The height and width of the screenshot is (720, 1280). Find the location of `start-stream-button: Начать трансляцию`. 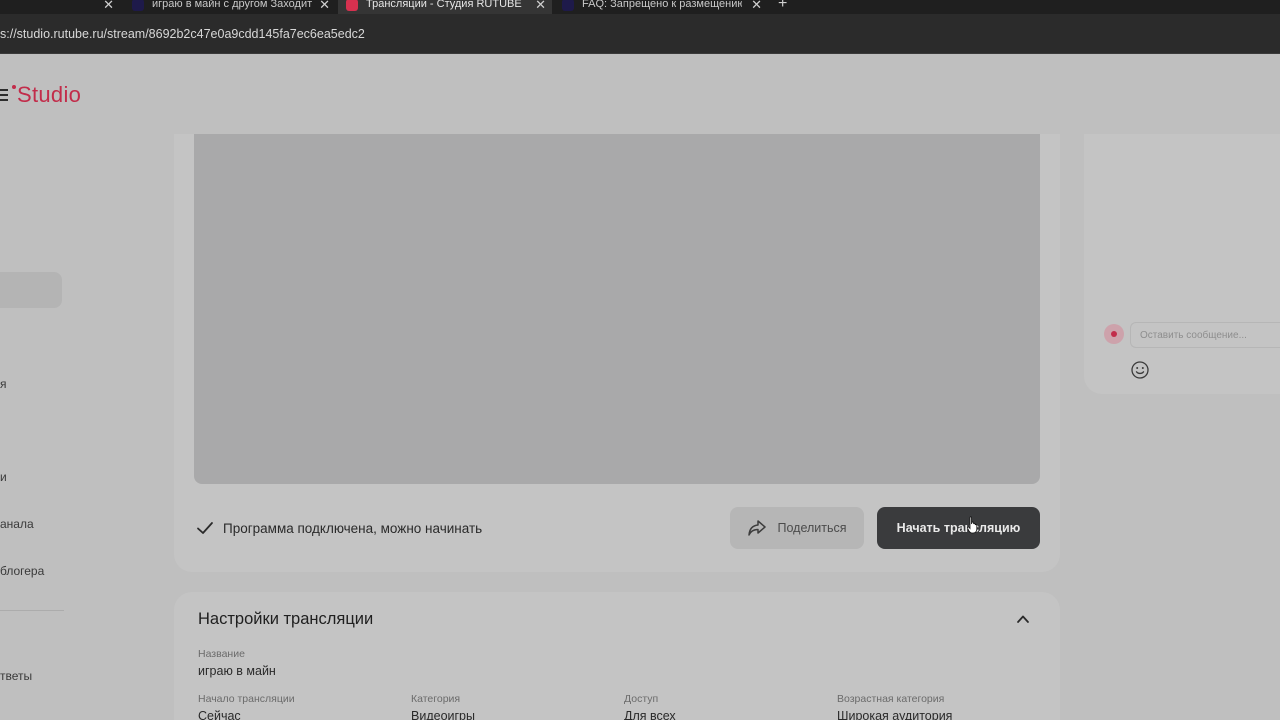

start-stream-button: Начать трансляцию is located at coordinates (958, 528).